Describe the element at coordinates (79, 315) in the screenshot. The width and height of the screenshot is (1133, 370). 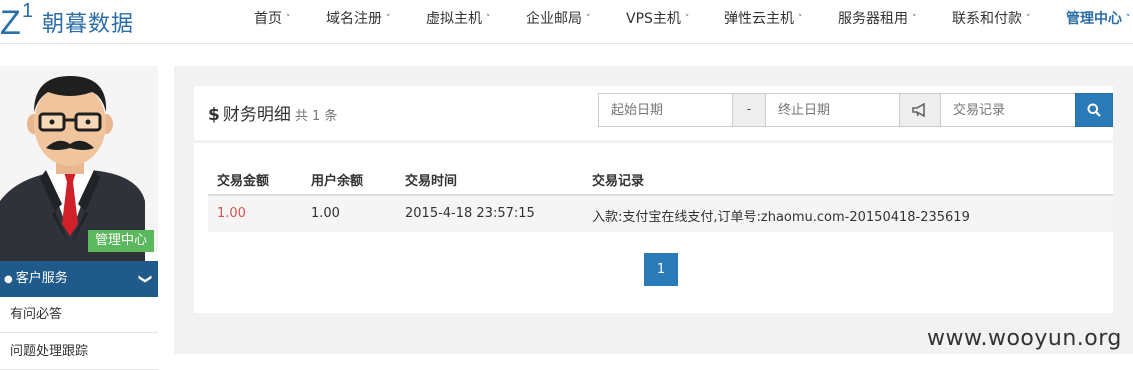
I see `sidebar-item-qa: 有问必答` at that location.